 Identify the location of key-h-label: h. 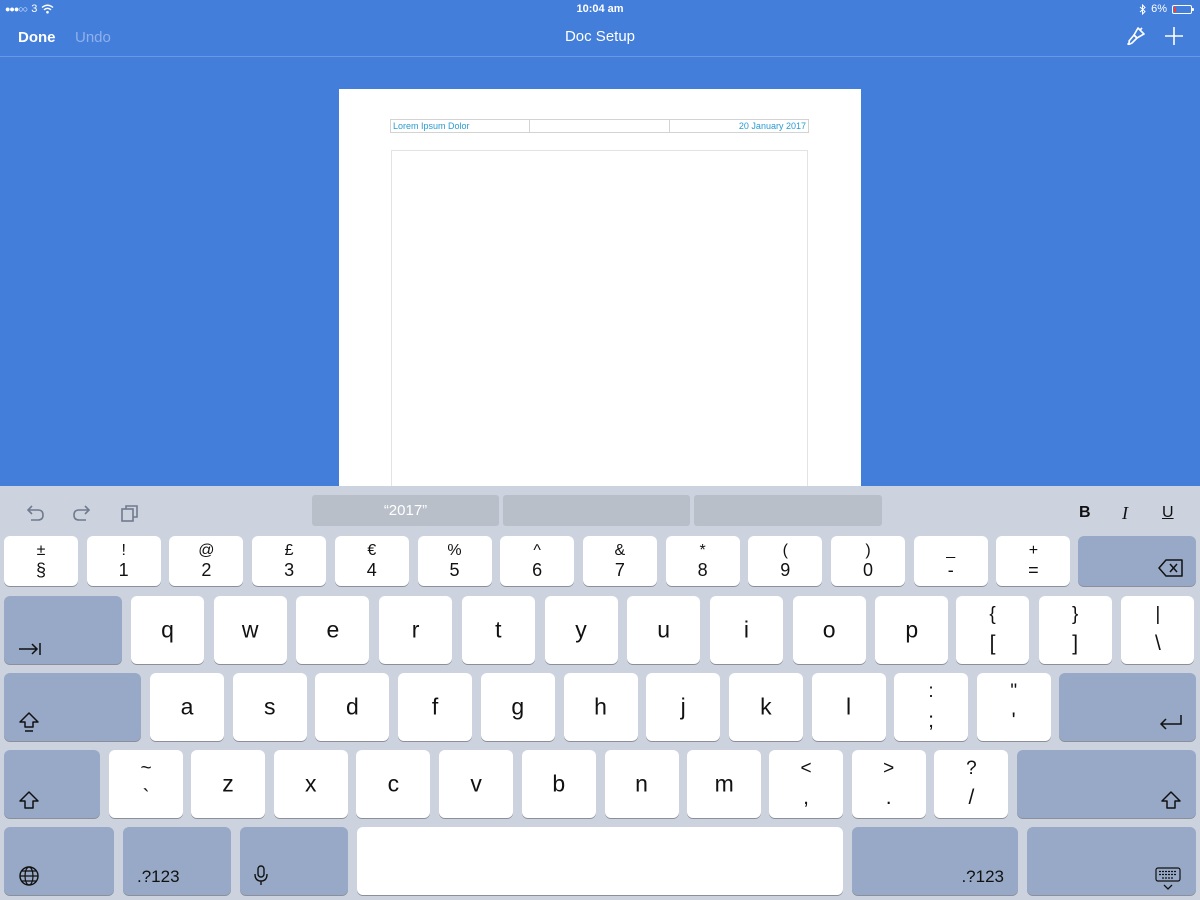
(600, 706).